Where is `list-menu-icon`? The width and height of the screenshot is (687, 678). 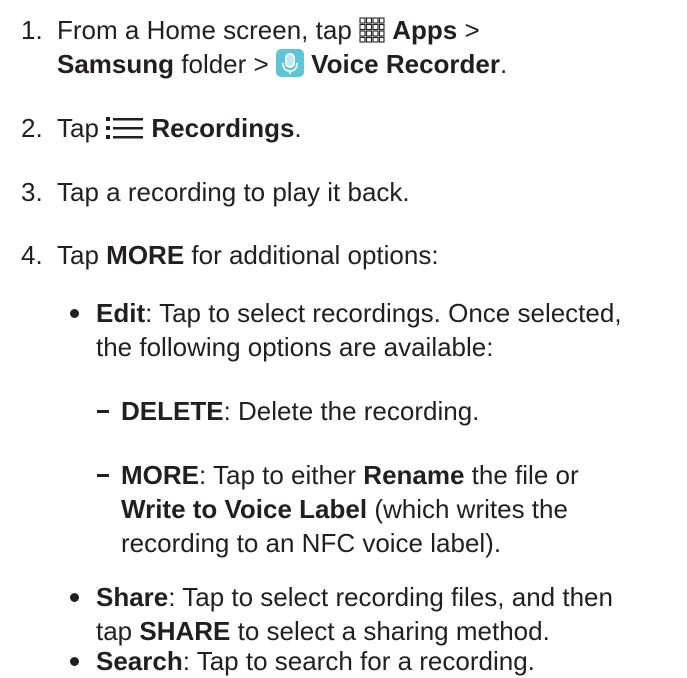
list-menu-icon is located at coordinates (125, 132).